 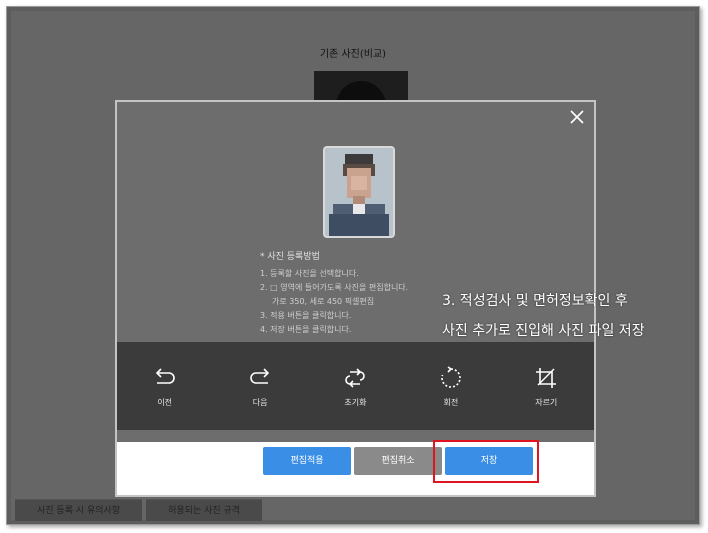 What do you see at coordinates (260, 402) in the screenshot?
I see `redo-label: 다음` at bounding box center [260, 402].